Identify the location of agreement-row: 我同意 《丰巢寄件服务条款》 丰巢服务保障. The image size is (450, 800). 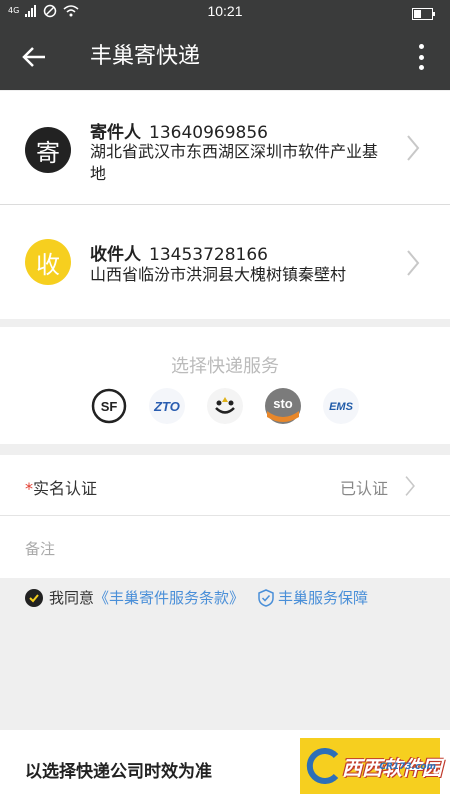
(196, 597).